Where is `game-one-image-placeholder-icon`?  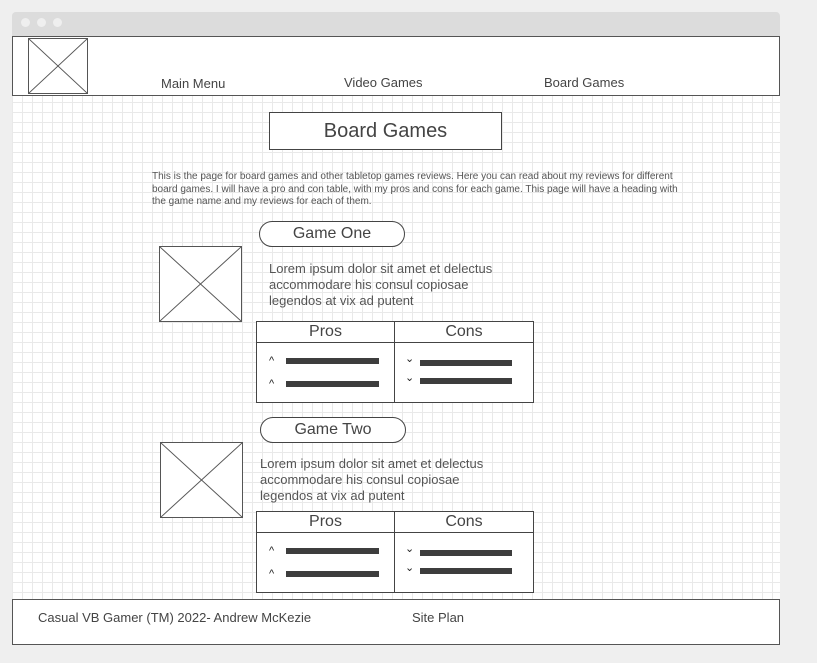
game-one-image-placeholder-icon is located at coordinates (200, 284).